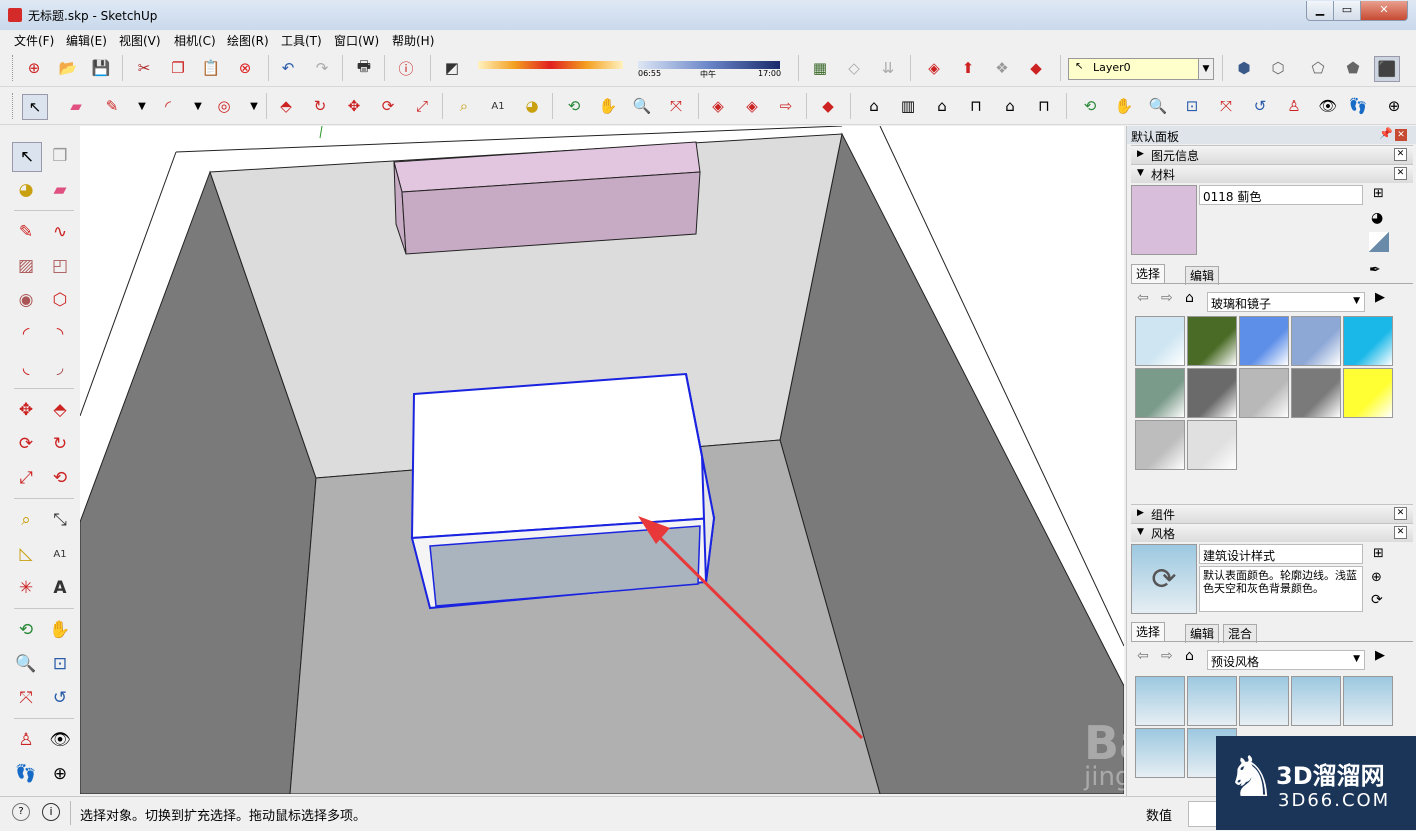 This screenshot has width=1416, height=831. Describe the element at coordinates (322, 68) in the screenshot. I see `redo-icon: ↷` at that location.